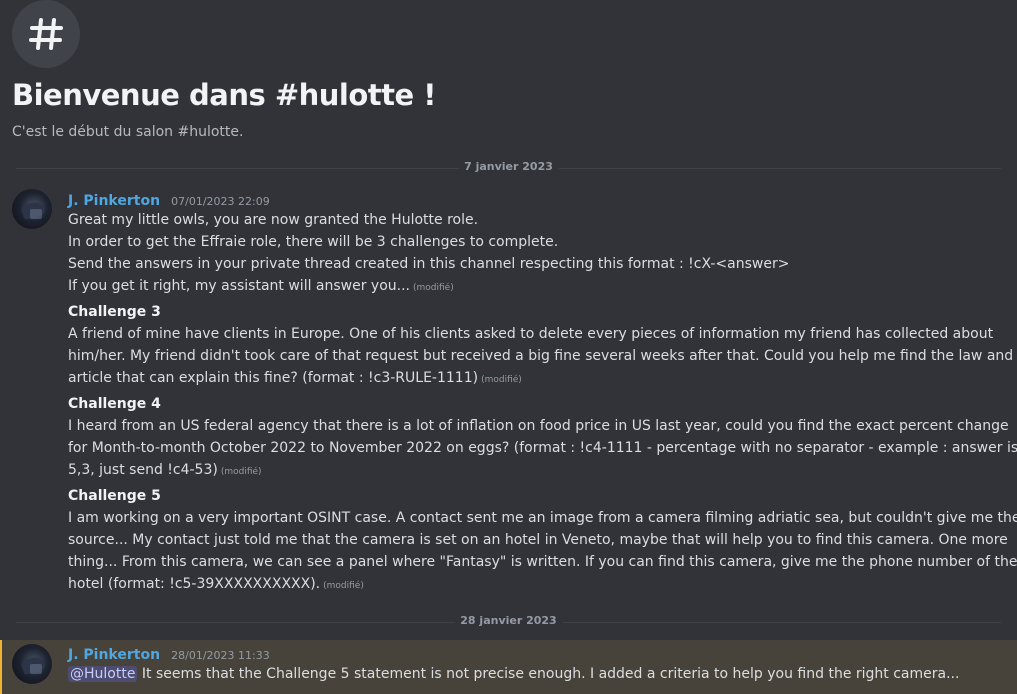  Describe the element at coordinates (103, 674) in the screenshot. I see `user-mention: @Hulotte` at that location.